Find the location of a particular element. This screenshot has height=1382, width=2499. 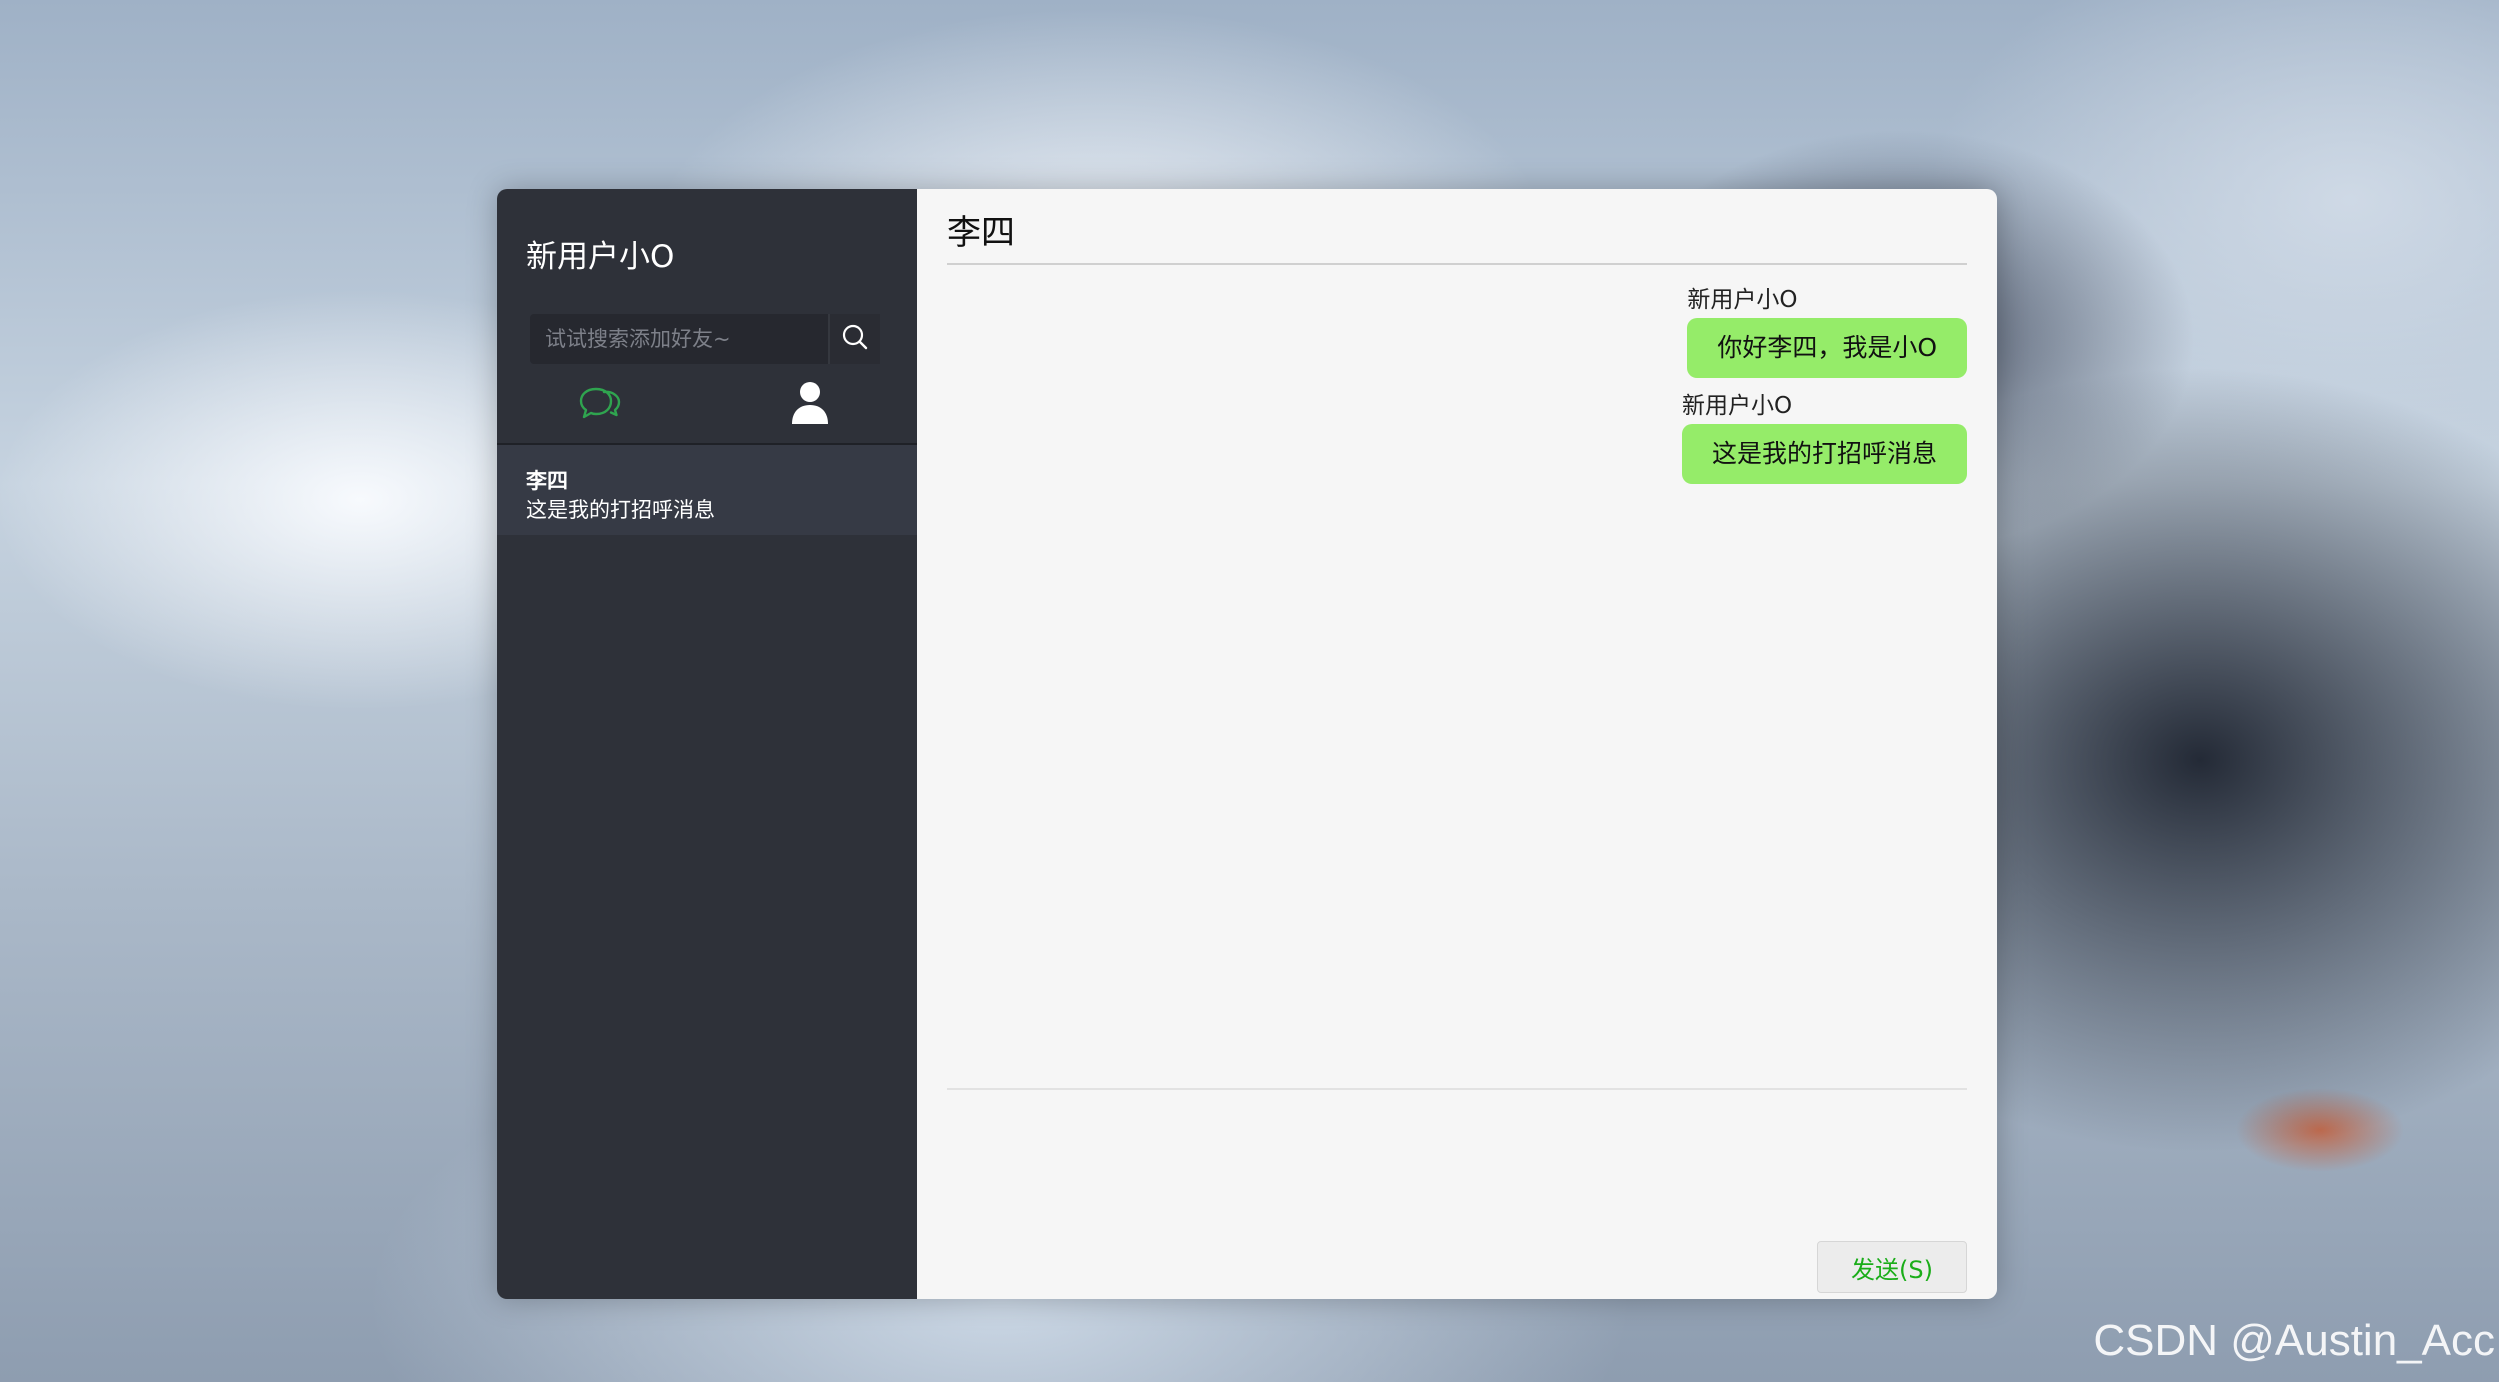

conversation-name: 李四 is located at coordinates (547, 481).